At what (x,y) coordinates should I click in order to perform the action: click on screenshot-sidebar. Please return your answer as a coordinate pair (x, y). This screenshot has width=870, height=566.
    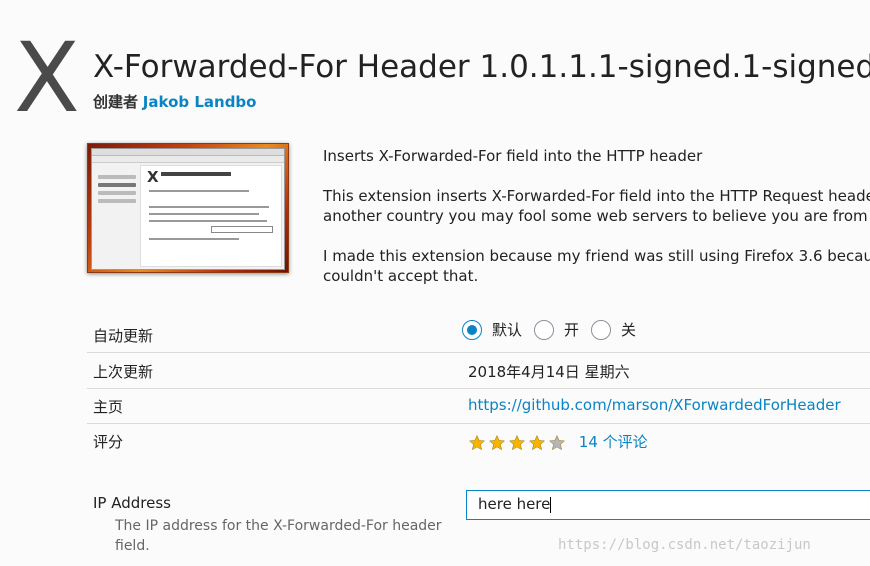
    Looking at the image, I should click on (117, 189).